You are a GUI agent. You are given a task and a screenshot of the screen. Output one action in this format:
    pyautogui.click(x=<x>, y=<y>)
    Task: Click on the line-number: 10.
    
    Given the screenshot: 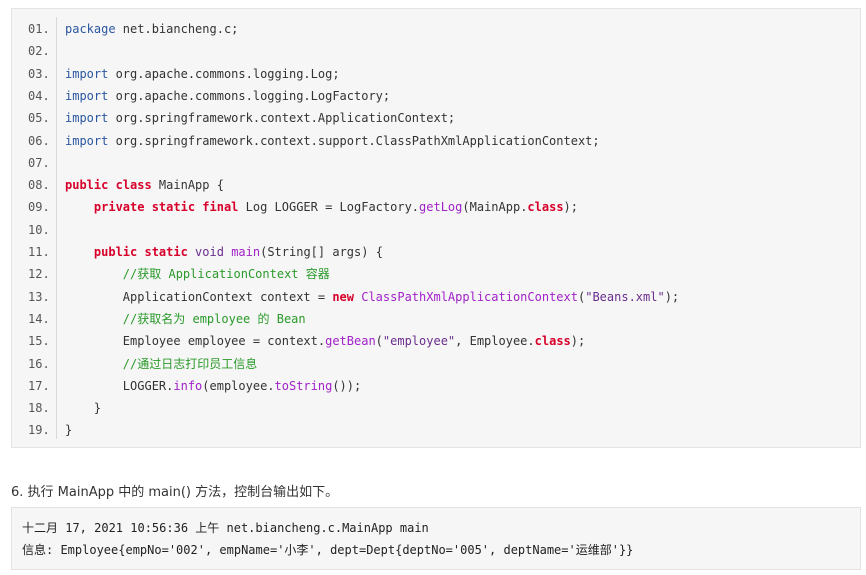 What is the action you would take?
    pyautogui.click(x=39, y=229)
    